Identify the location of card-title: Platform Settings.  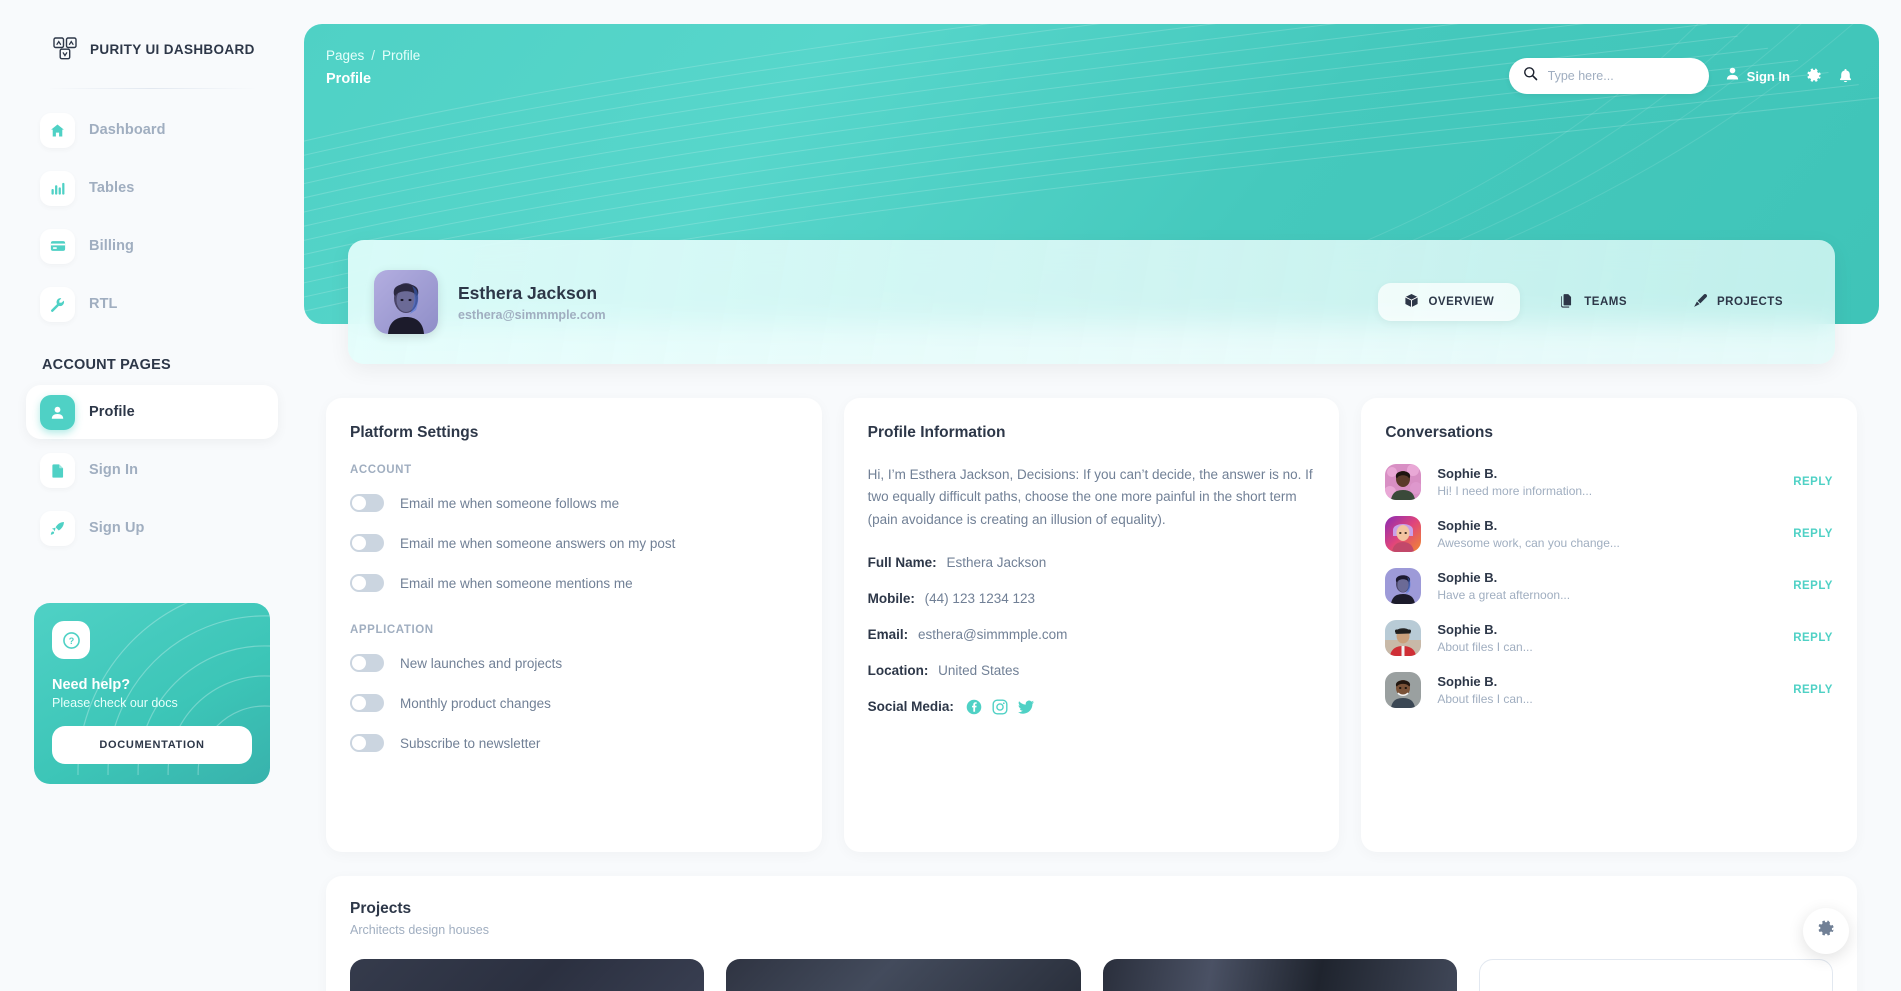
(414, 432).